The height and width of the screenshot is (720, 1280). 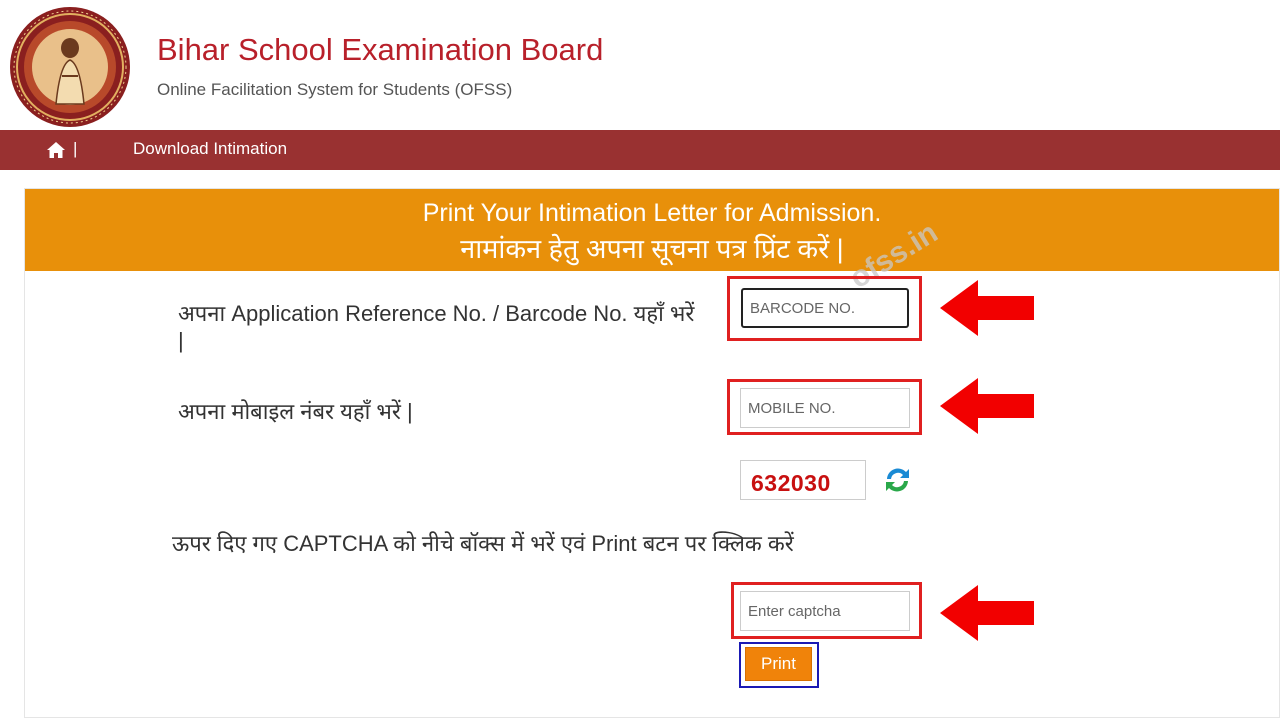 I want to click on top-navbar: | Download Intimation, so click(x=640, y=150).